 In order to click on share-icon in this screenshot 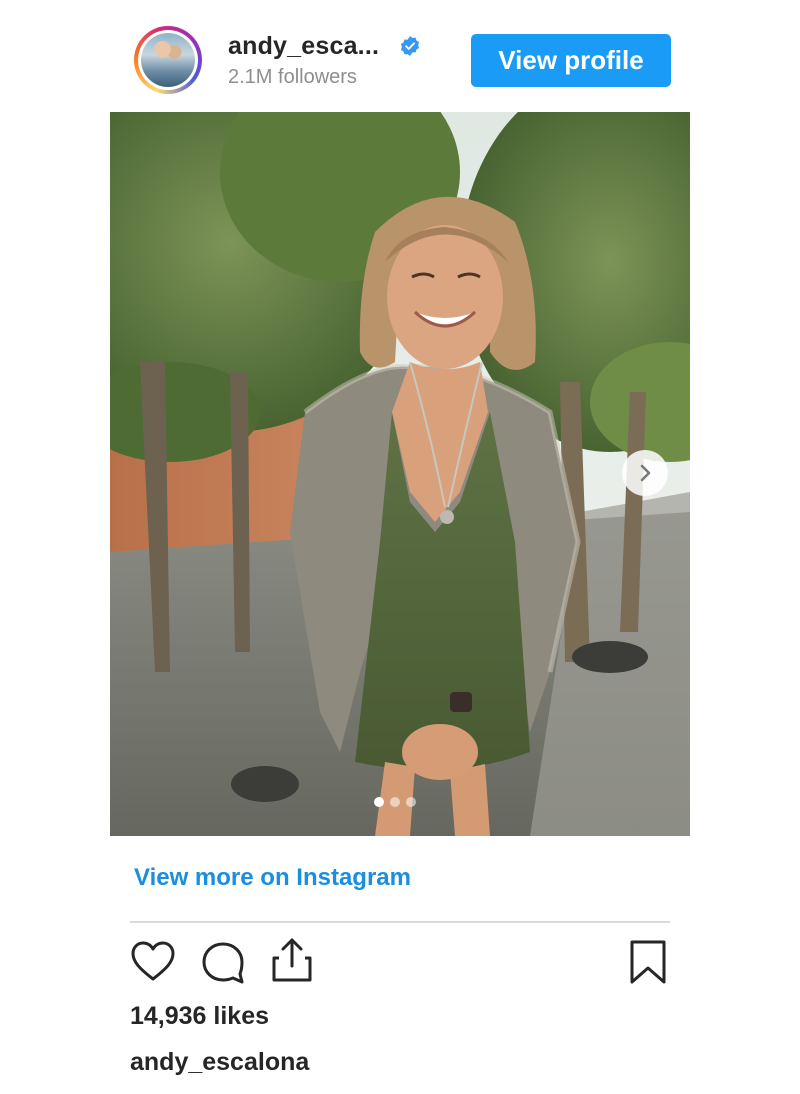, I will do `click(292, 960)`.